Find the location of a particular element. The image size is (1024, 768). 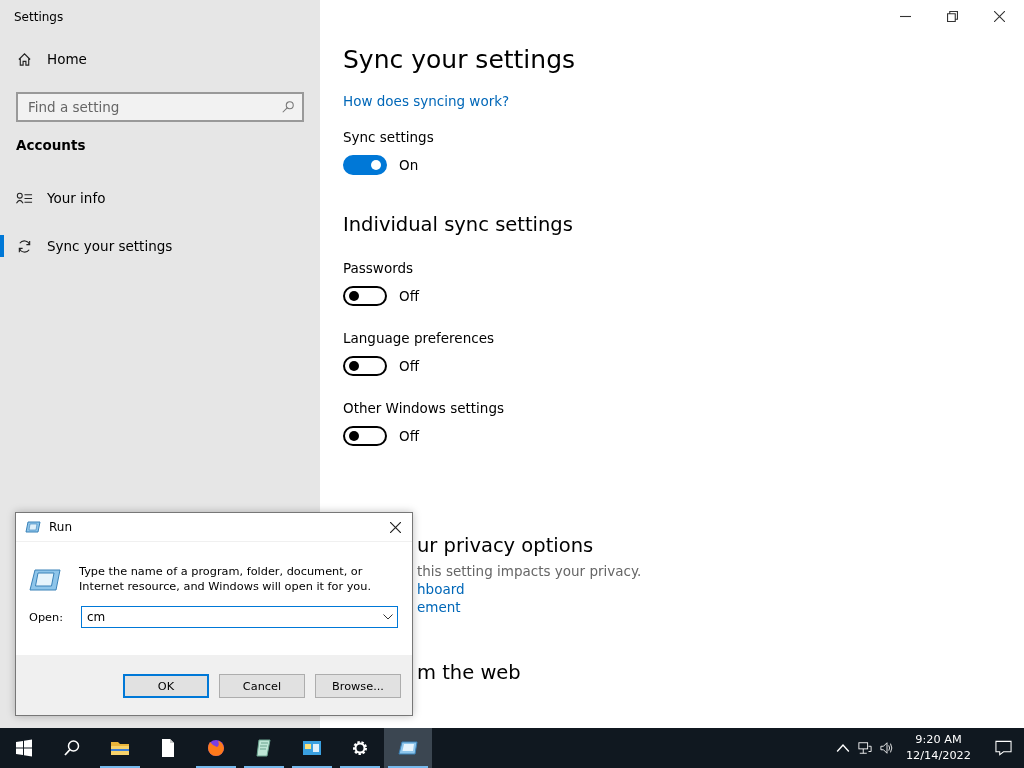

home-link: Home is located at coordinates (160, 59).